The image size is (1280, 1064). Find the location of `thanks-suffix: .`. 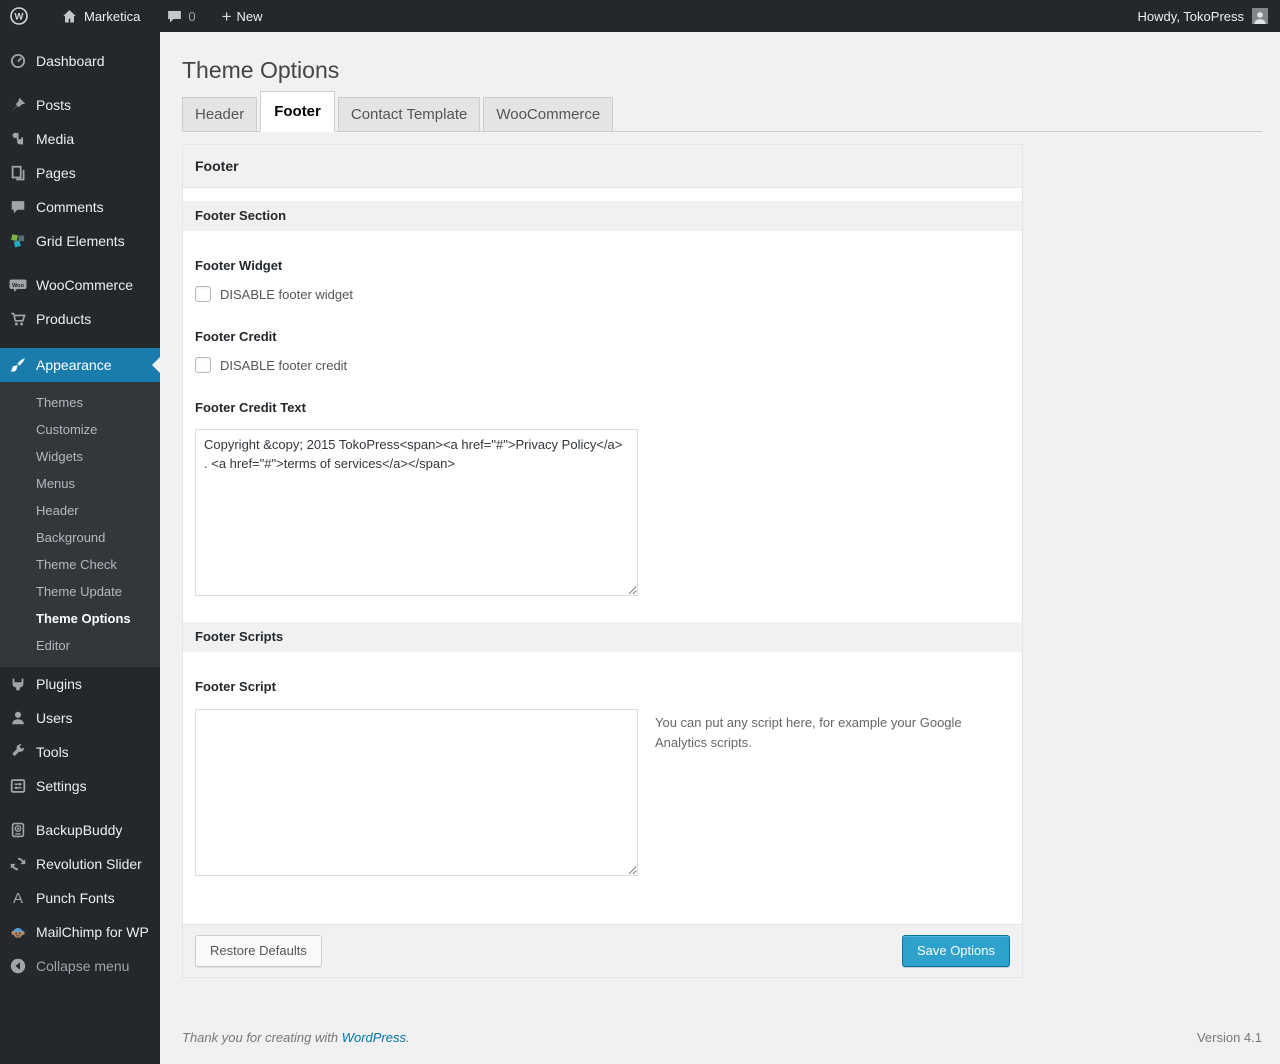

thanks-suffix: . is located at coordinates (408, 1038).